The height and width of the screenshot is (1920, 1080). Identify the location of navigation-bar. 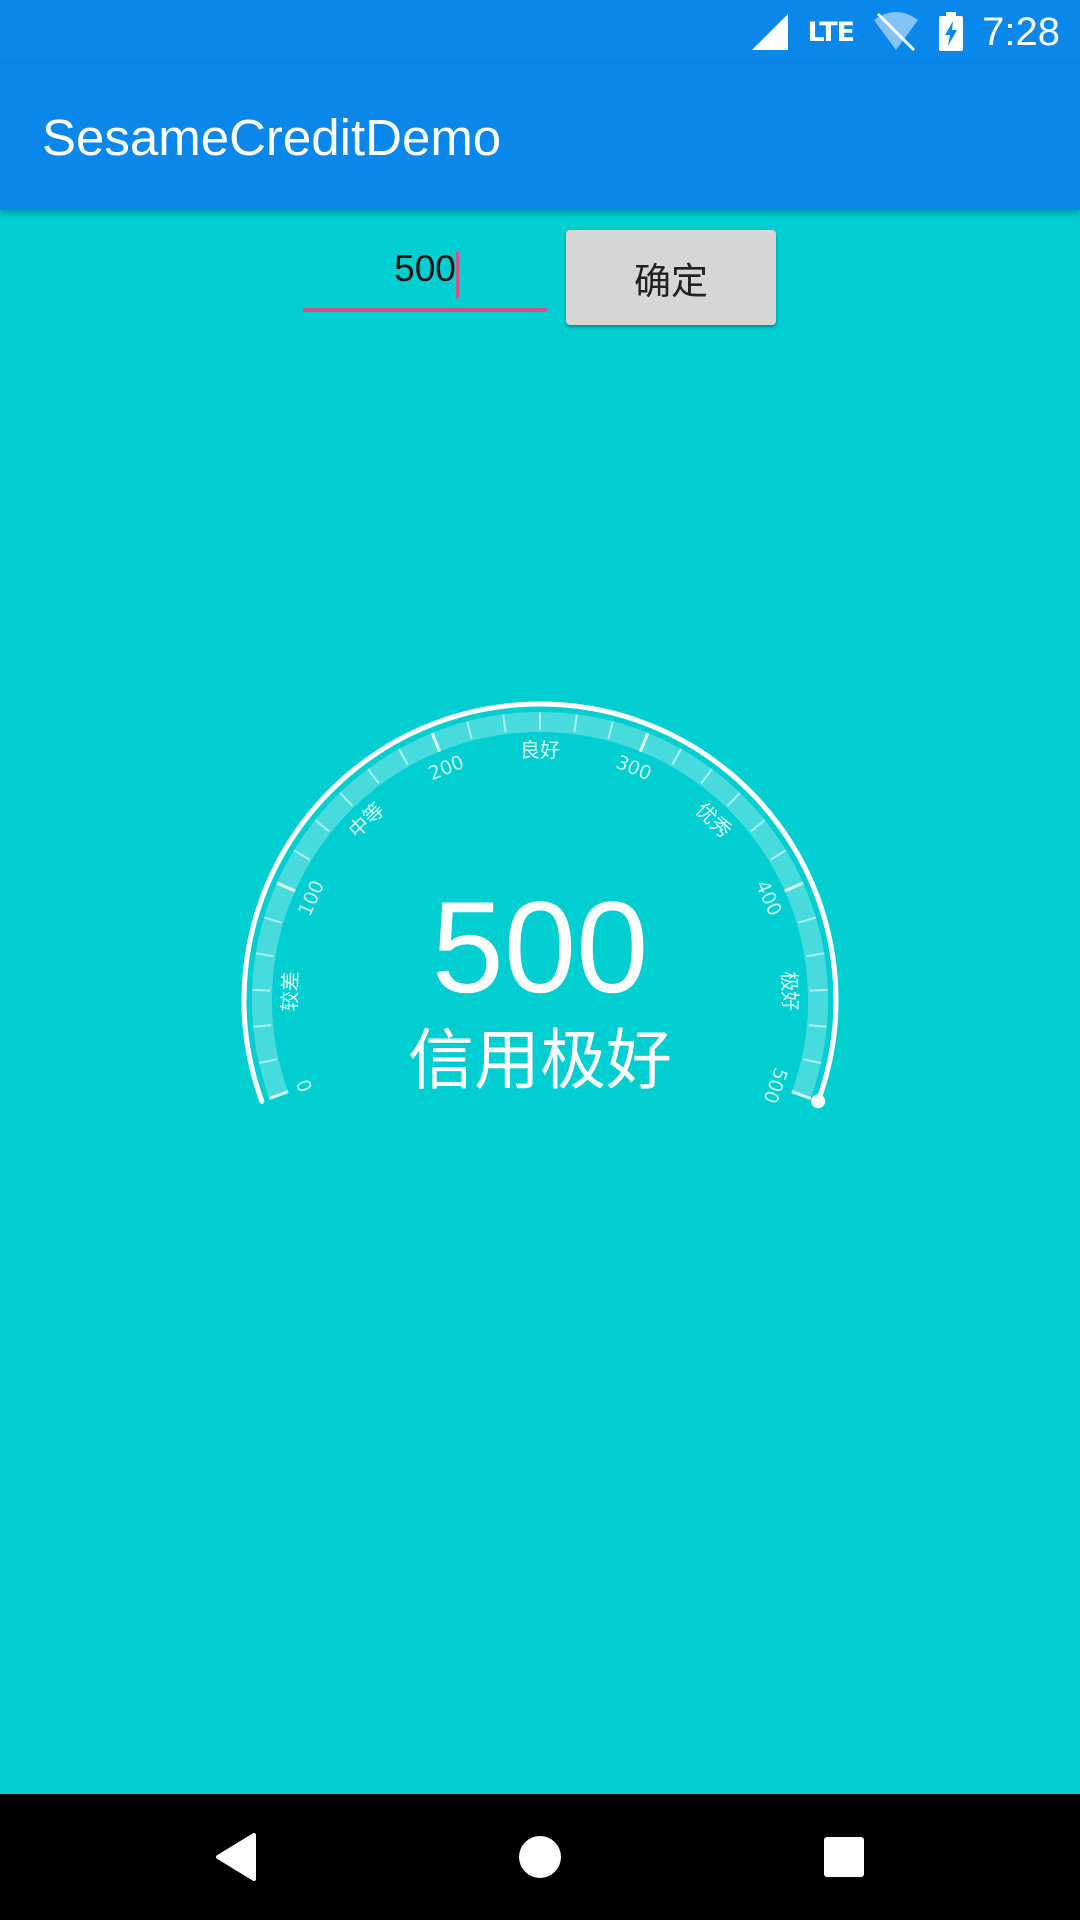
(540, 1857).